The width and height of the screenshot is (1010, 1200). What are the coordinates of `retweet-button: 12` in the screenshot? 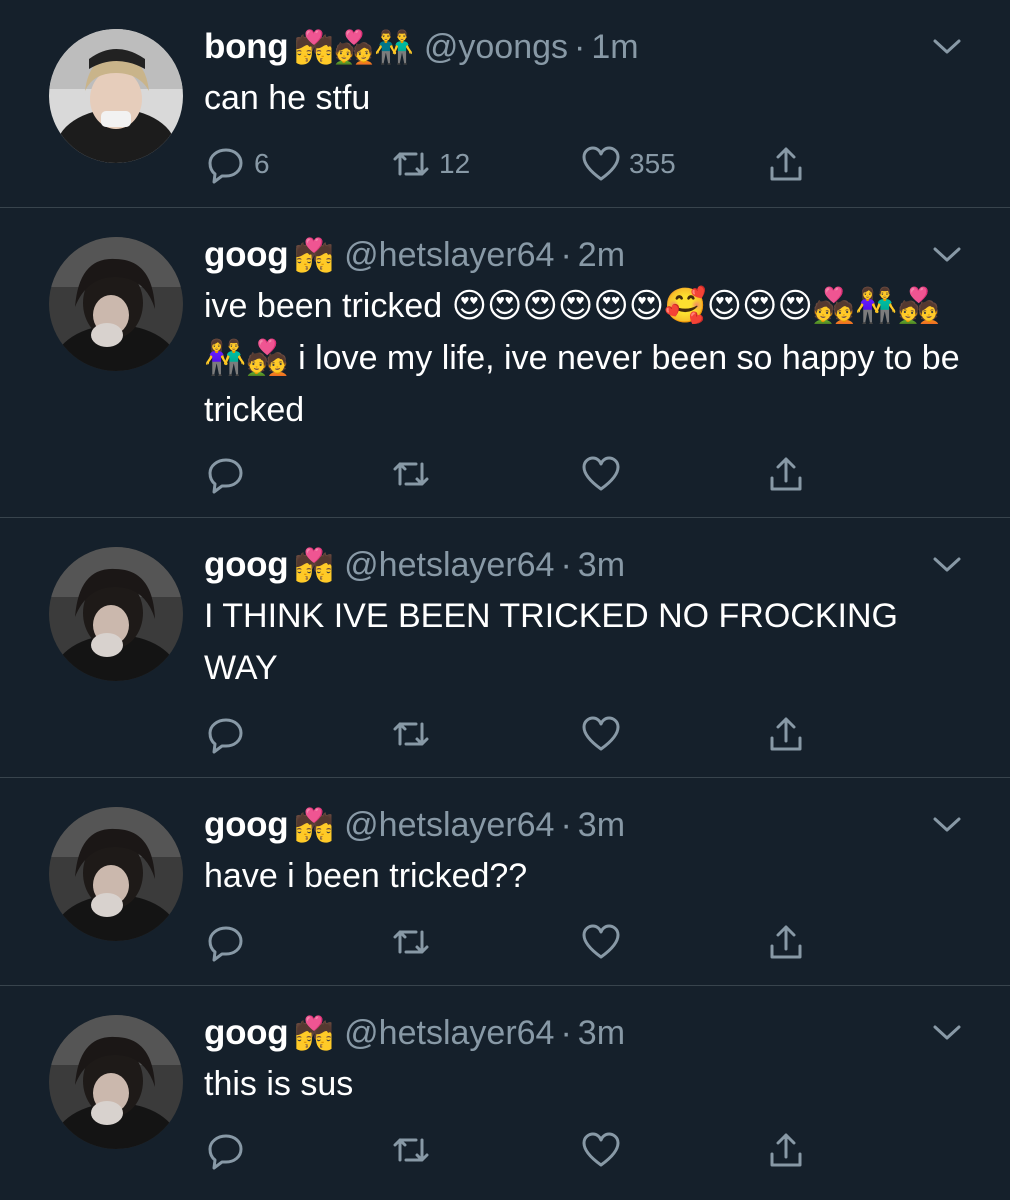 It's located at (430, 164).